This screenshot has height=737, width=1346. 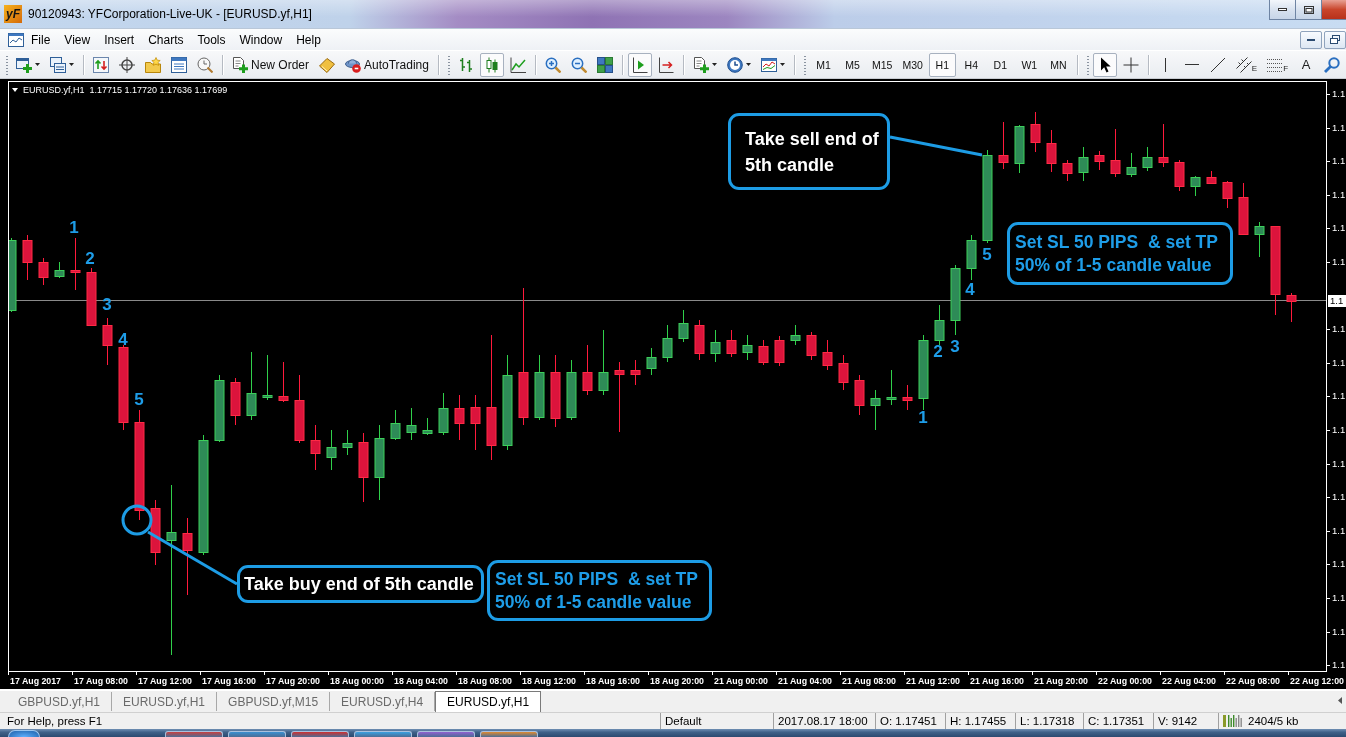 What do you see at coordinates (465, 64) in the screenshot?
I see `ohlc-bars-icon` at bounding box center [465, 64].